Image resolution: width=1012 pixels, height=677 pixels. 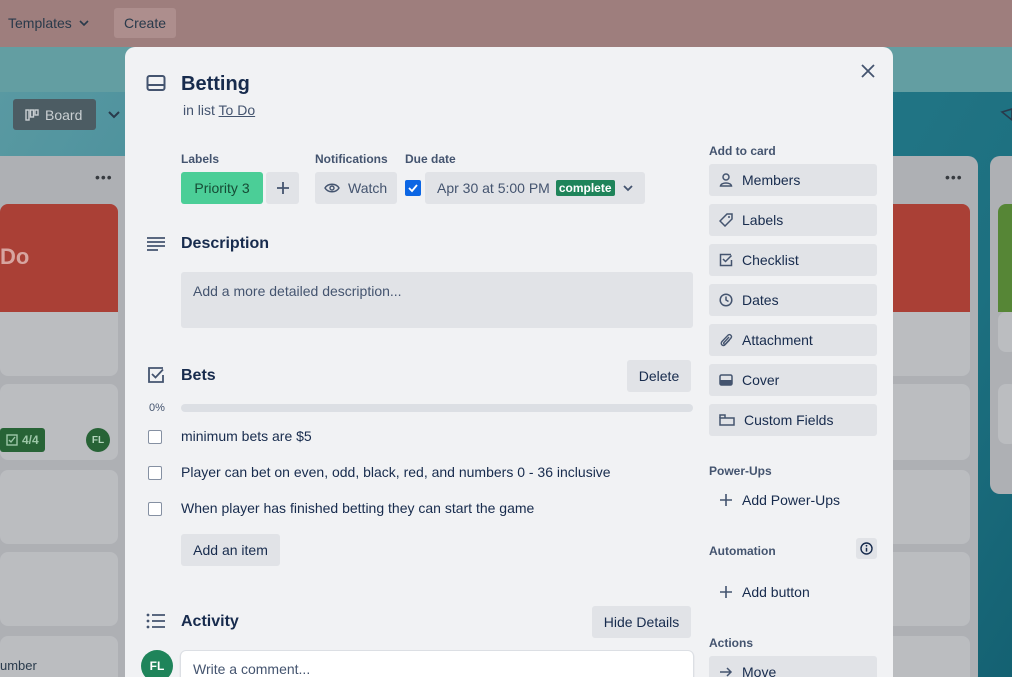 What do you see at coordinates (742, 151) in the screenshot?
I see `add-to-card-heading: Add to card` at bounding box center [742, 151].